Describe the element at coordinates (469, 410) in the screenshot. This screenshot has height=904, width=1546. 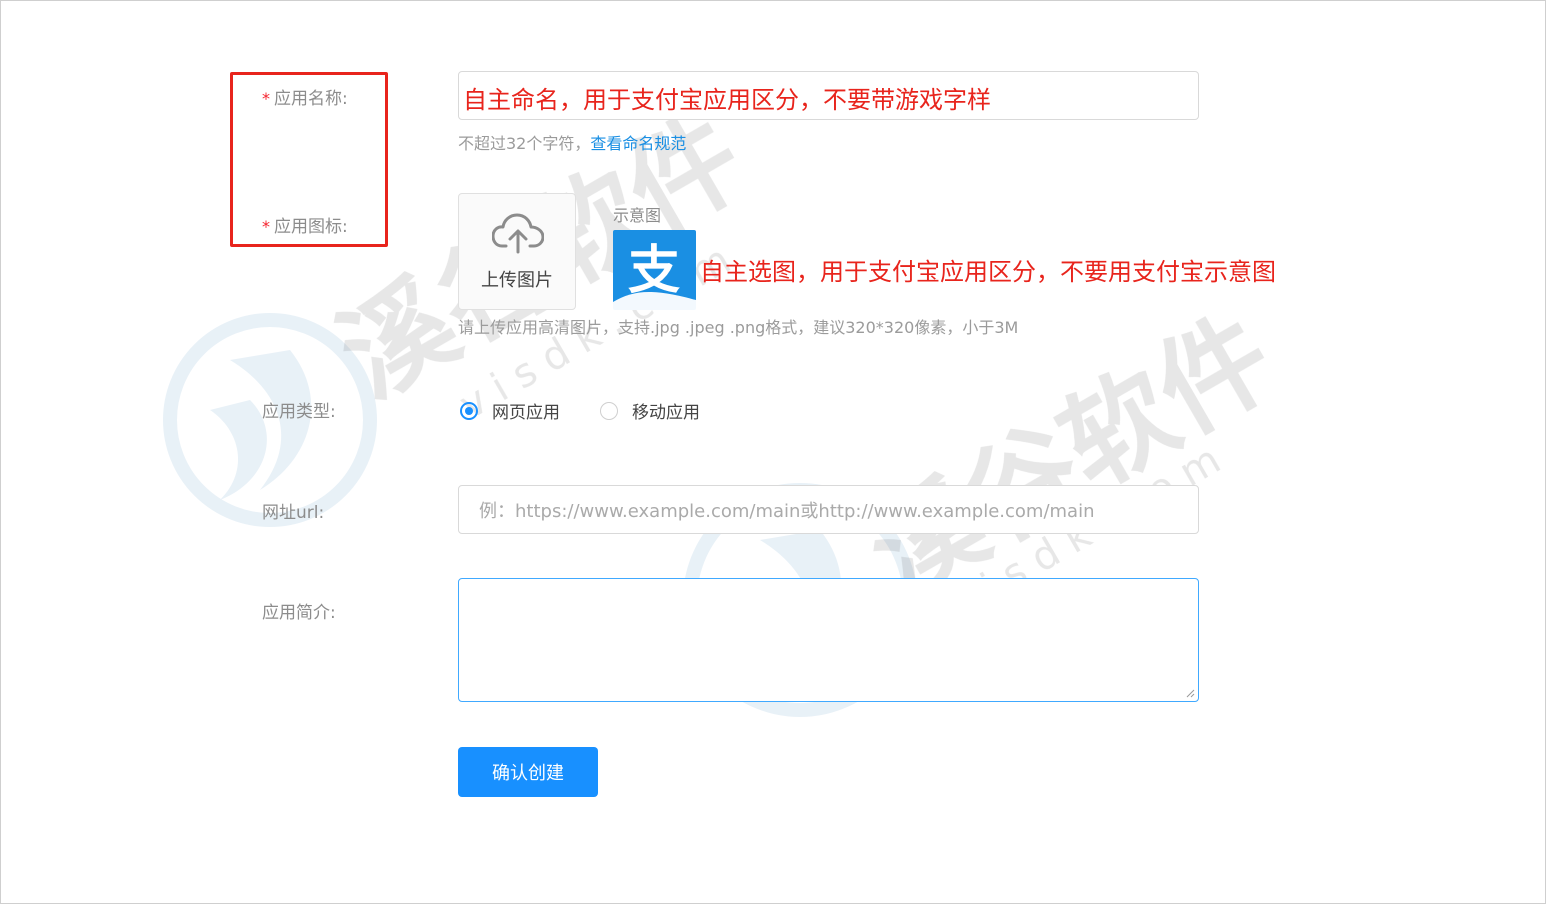
I see `radio-checked-icon` at that location.